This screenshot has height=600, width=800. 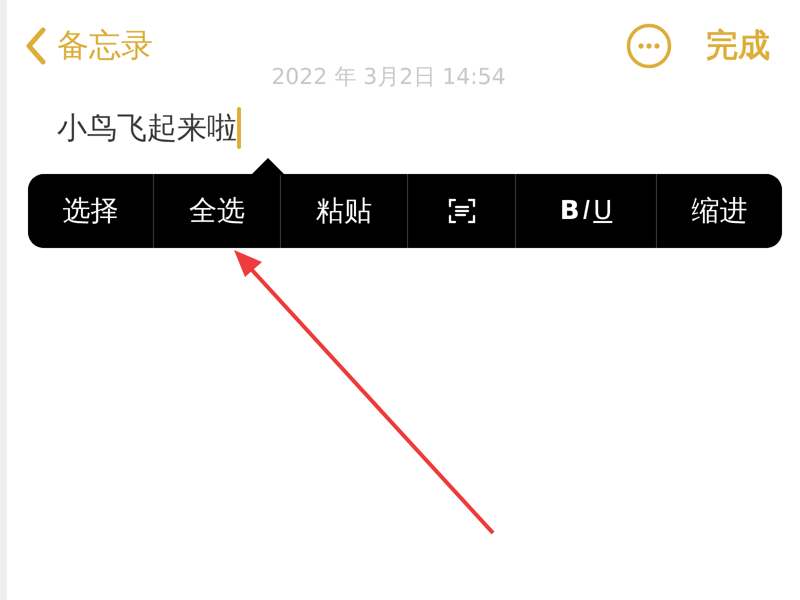 What do you see at coordinates (36, 46) in the screenshot?
I see `chevron-left-icon` at bounding box center [36, 46].